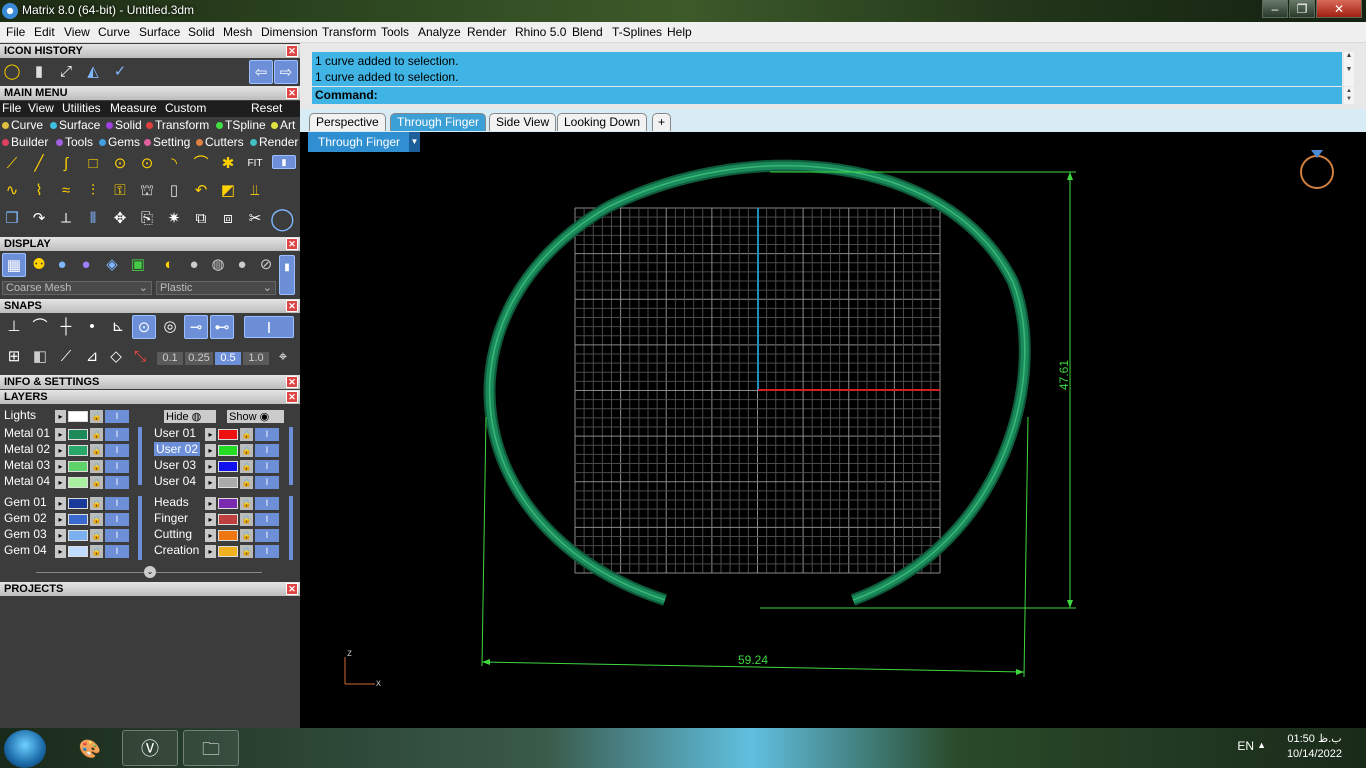 Image resolution: width=1366 pixels, height=768 pixels. What do you see at coordinates (12, 219) in the screenshot?
I see `boxes-icon: ❒` at bounding box center [12, 219].